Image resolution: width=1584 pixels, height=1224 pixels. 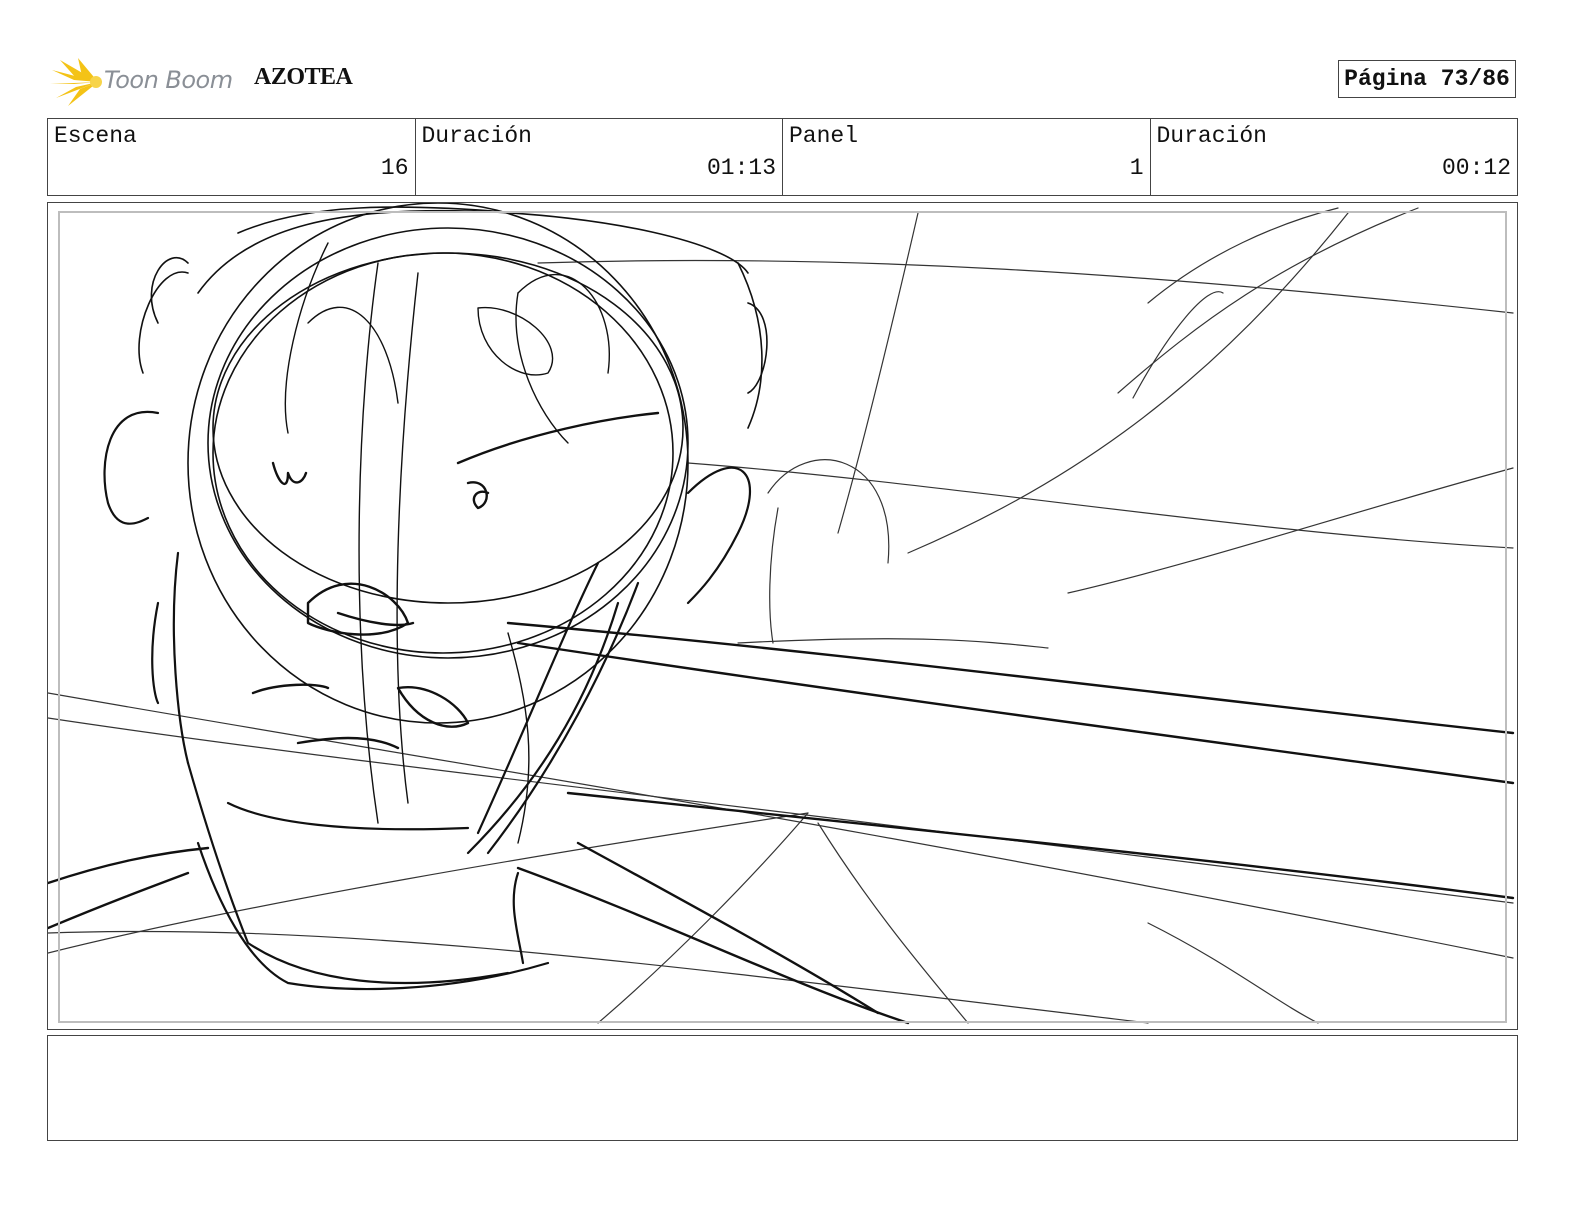 I want to click on scene-label: Escena, so click(x=95, y=136).